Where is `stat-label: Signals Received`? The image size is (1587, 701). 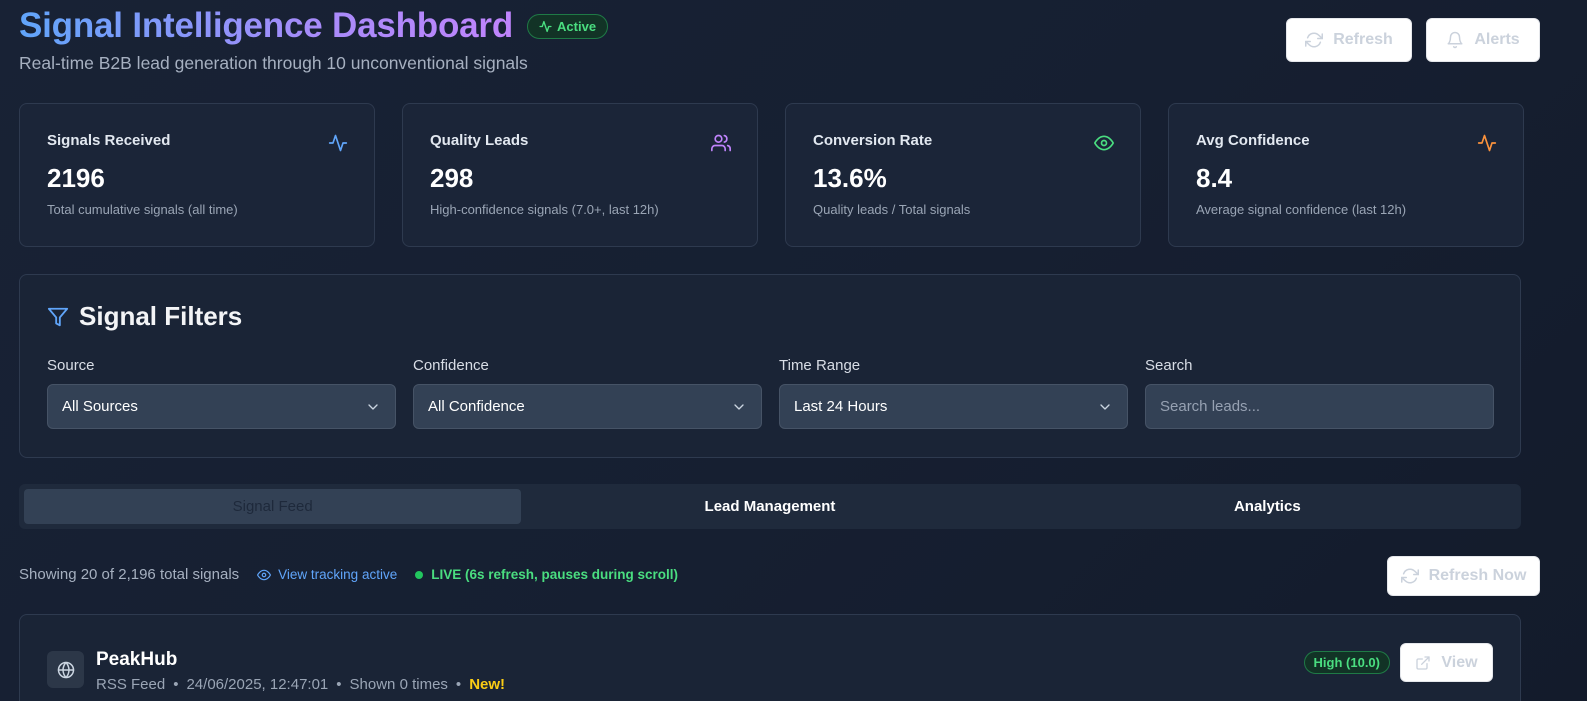 stat-label: Signals Received is located at coordinates (109, 140).